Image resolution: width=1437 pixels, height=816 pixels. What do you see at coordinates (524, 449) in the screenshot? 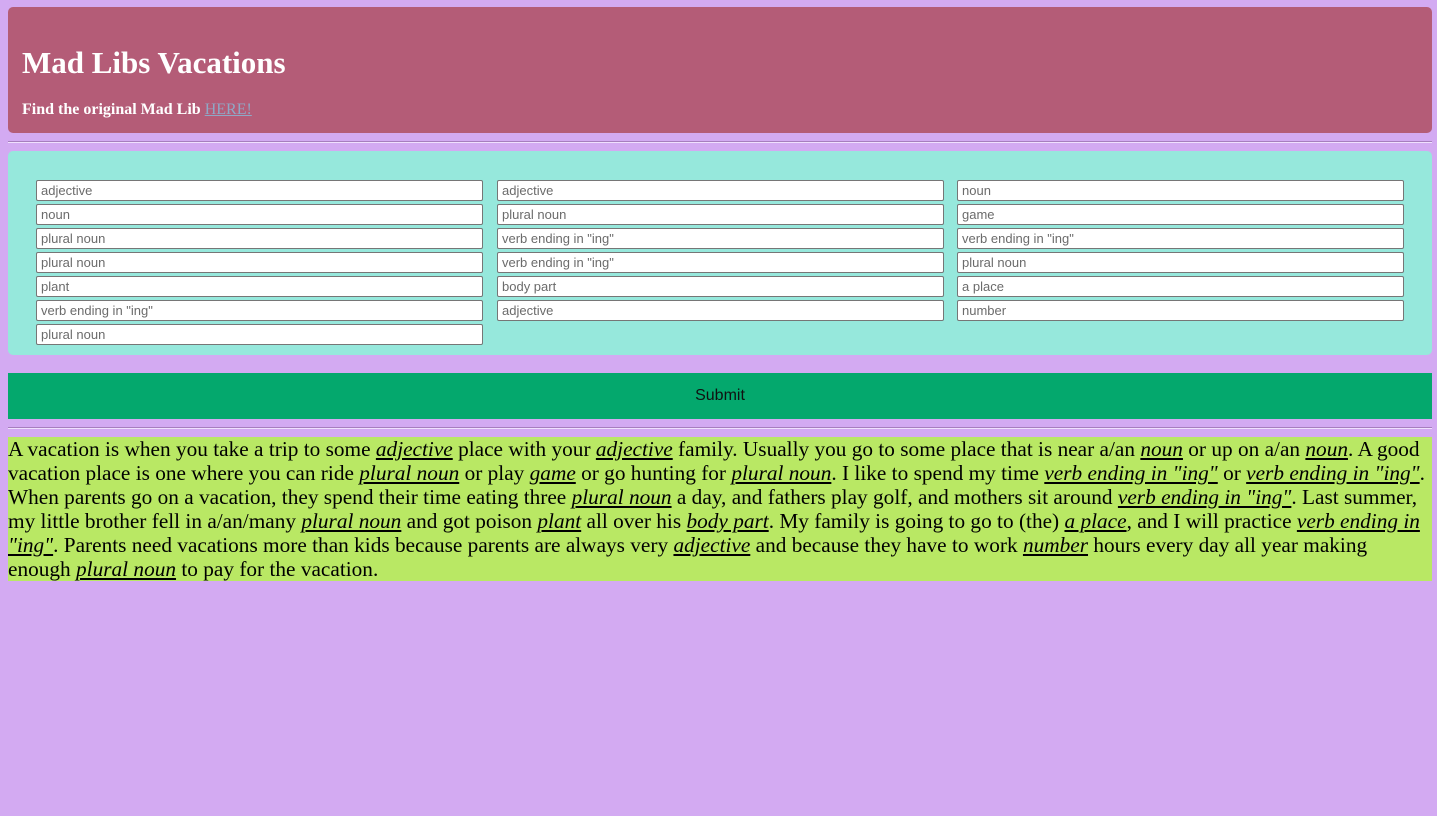
I see `story-text: place with your` at bounding box center [524, 449].